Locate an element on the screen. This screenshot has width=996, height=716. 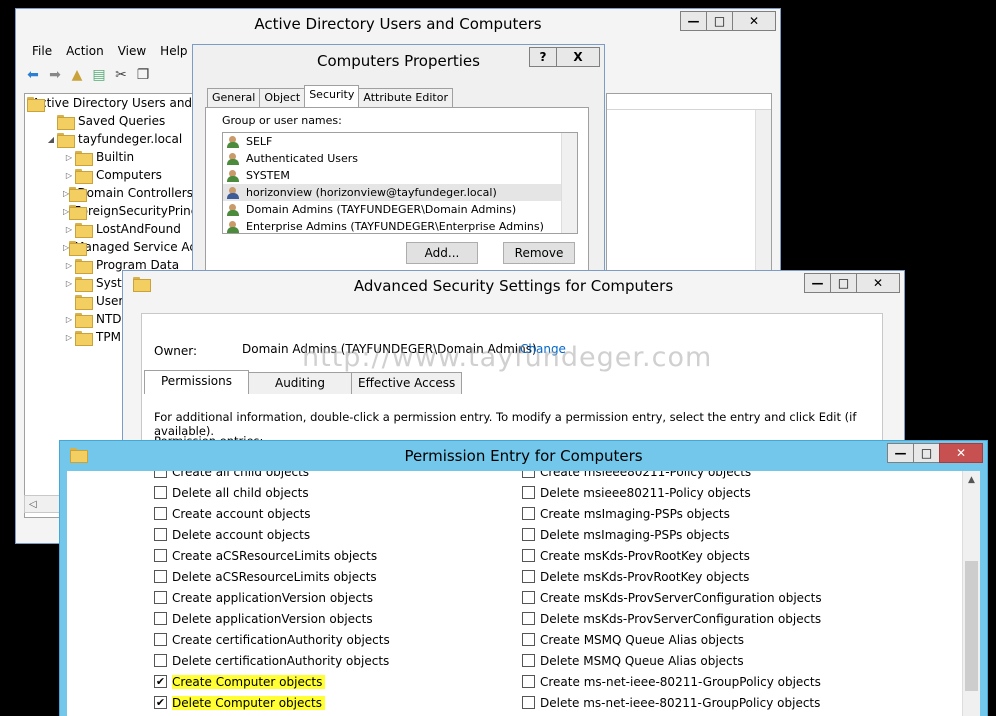
tree-item: ▷ Builtin is located at coordinates (109, 157).